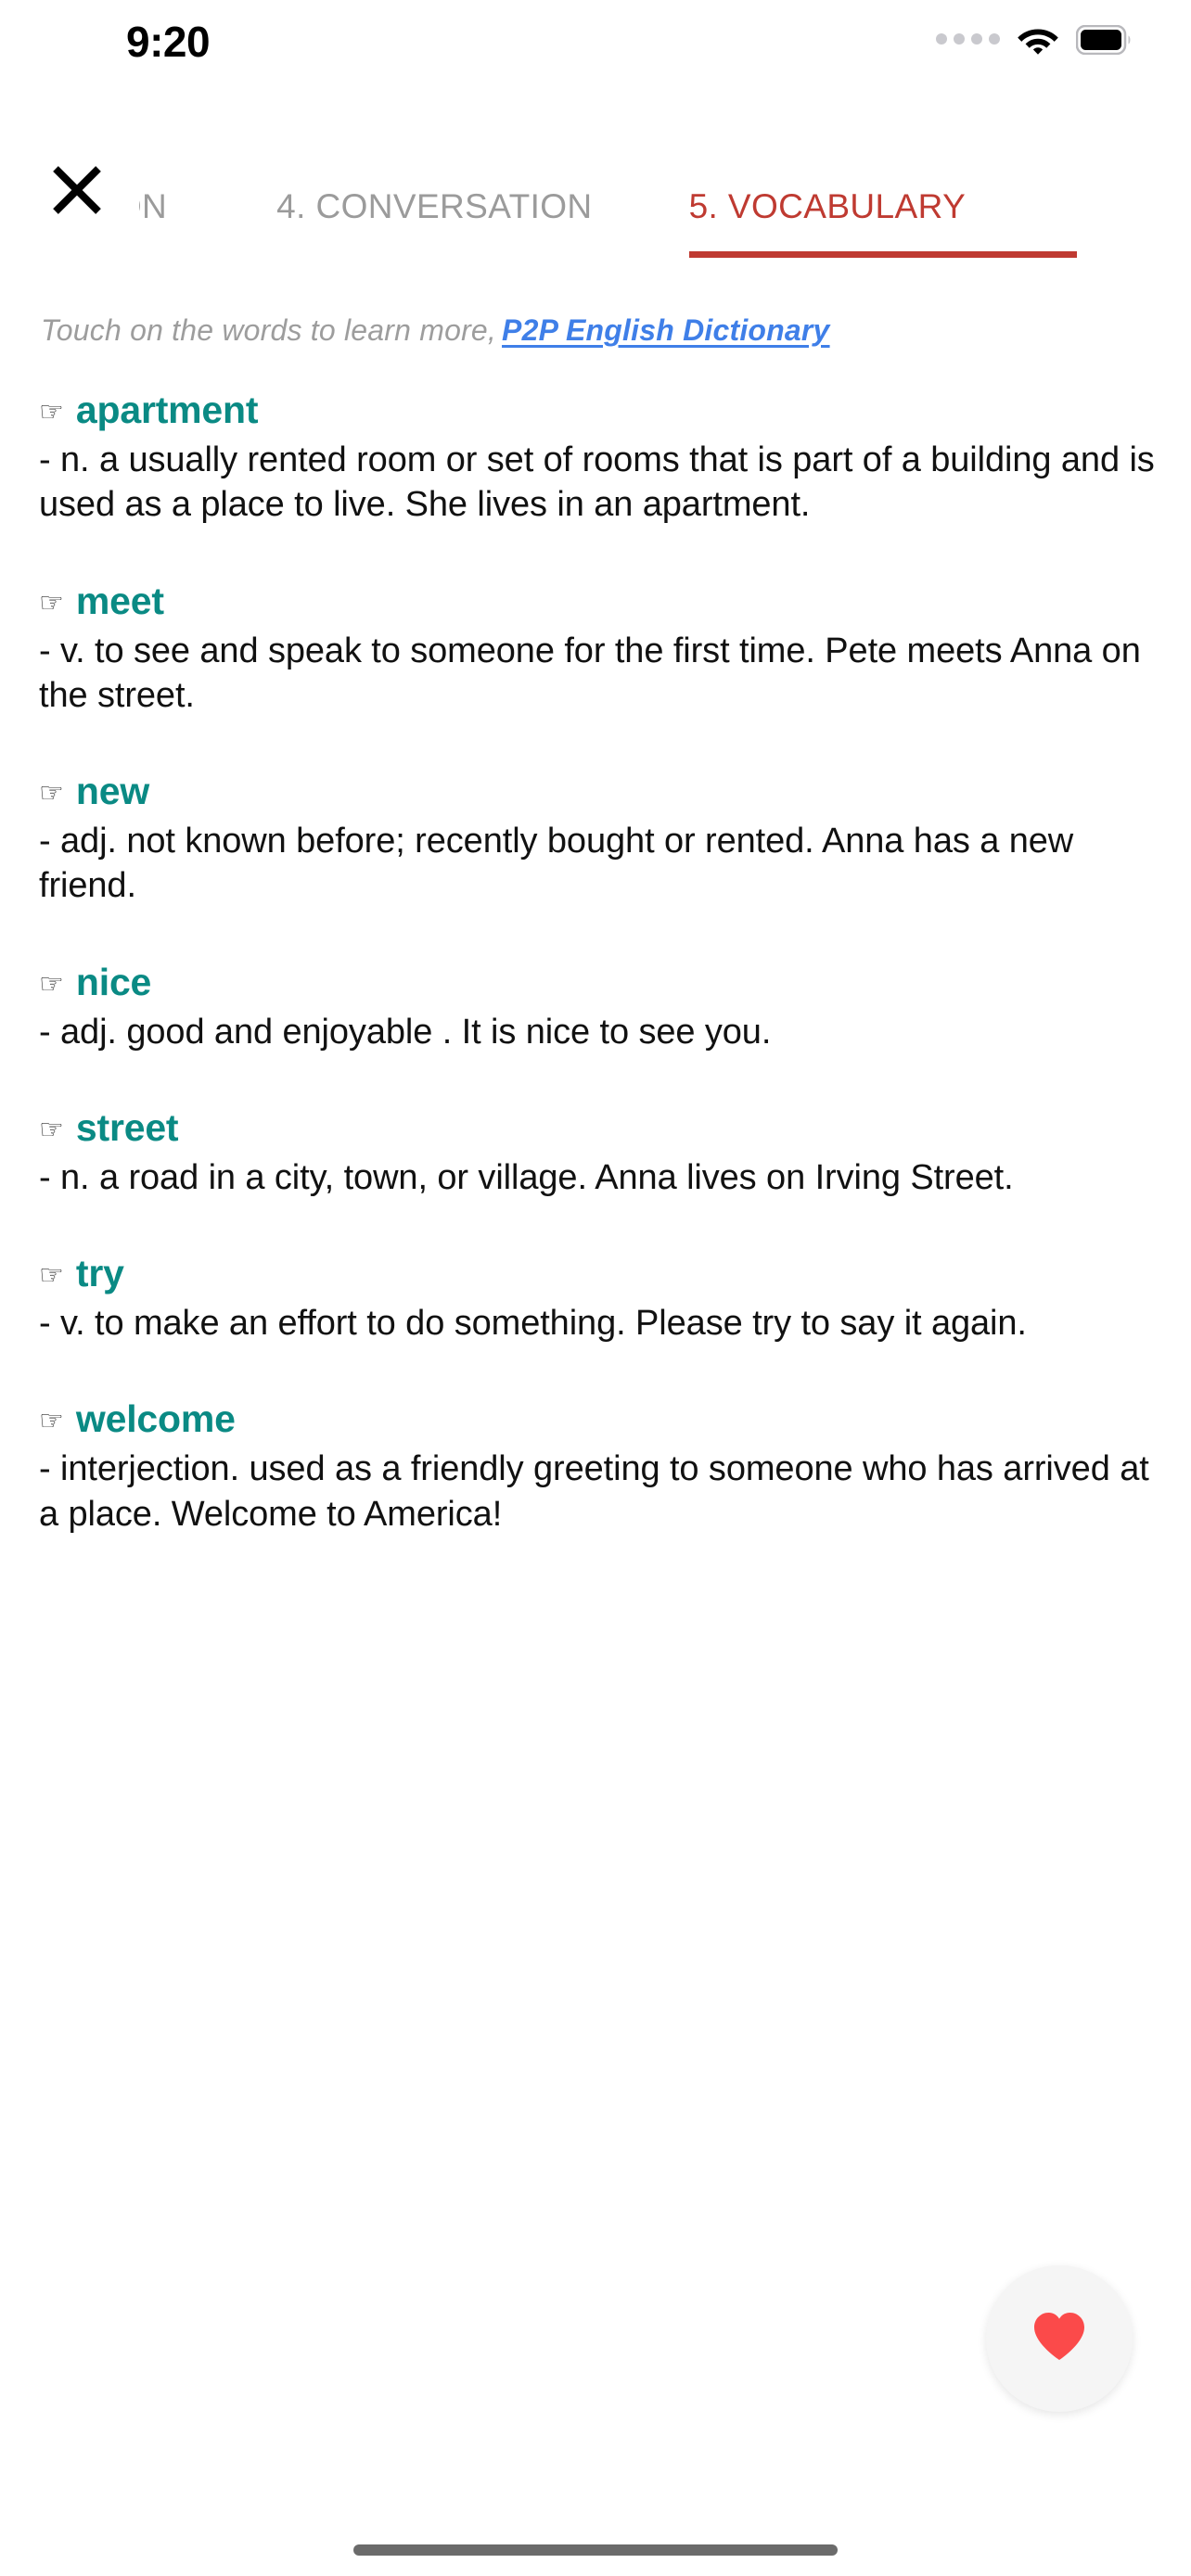  I want to click on word-row: ☞ welcome, so click(597, 1419).